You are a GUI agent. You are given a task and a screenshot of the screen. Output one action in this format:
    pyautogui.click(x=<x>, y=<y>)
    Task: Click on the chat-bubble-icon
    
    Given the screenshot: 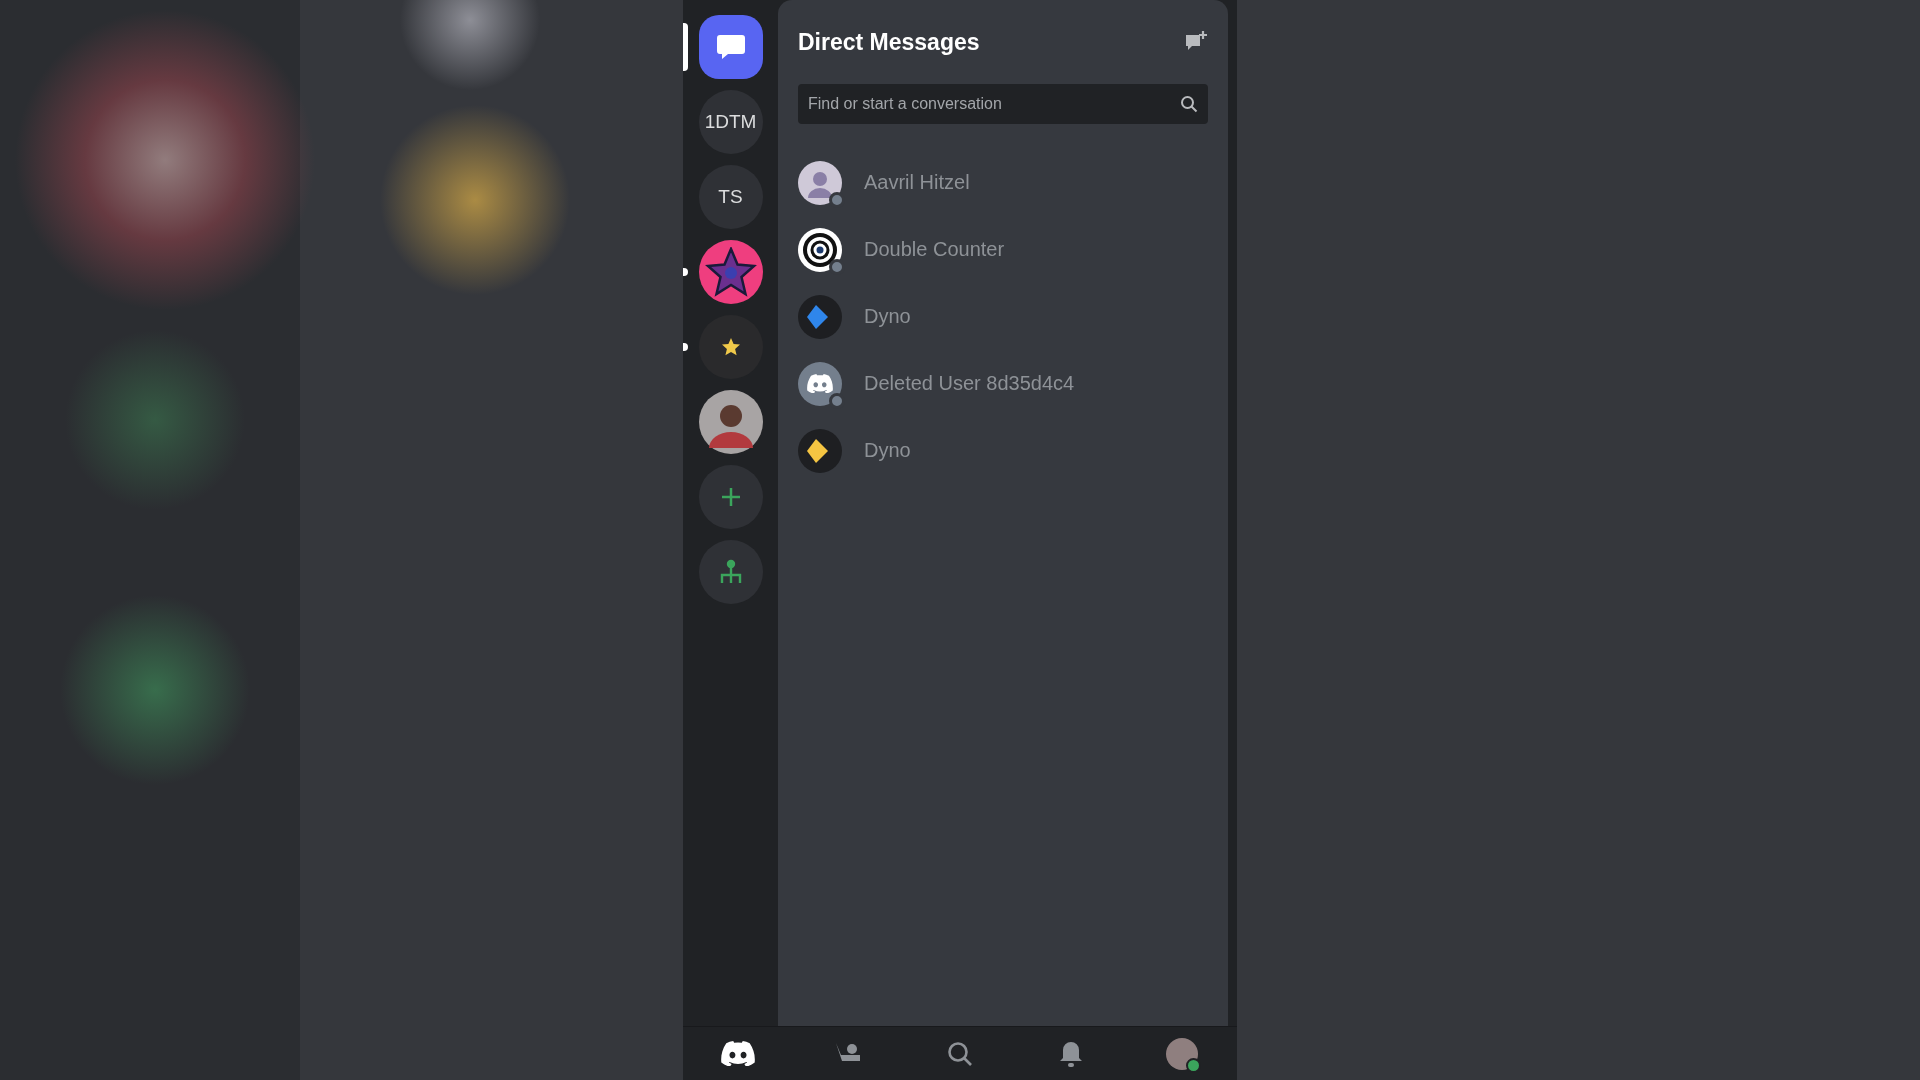 What is the action you would take?
    pyautogui.click(x=730, y=47)
    